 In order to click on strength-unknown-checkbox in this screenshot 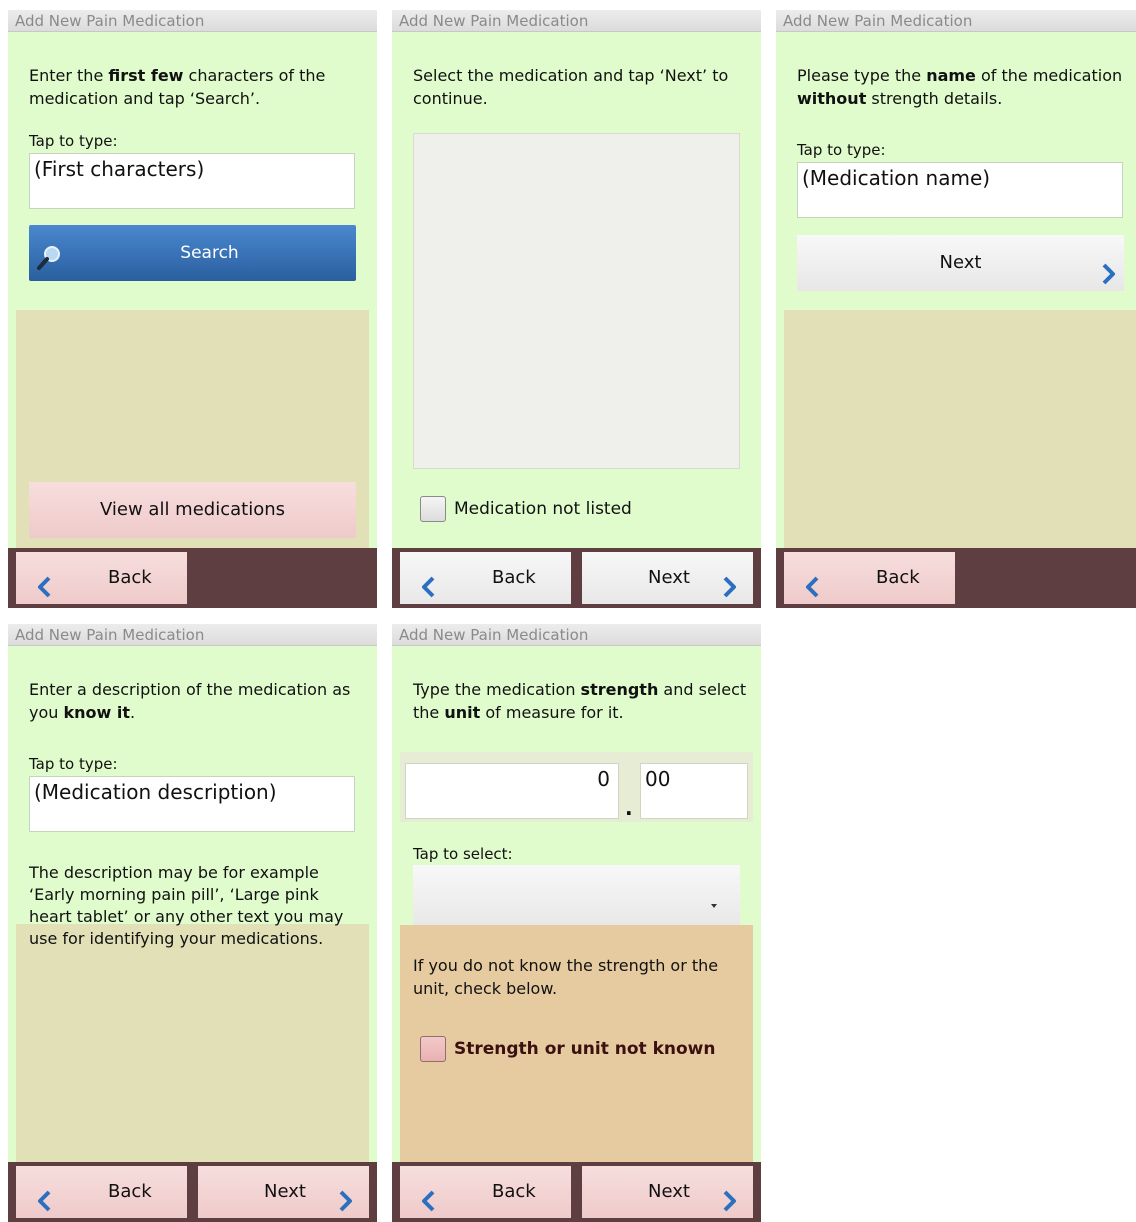, I will do `click(433, 1049)`.